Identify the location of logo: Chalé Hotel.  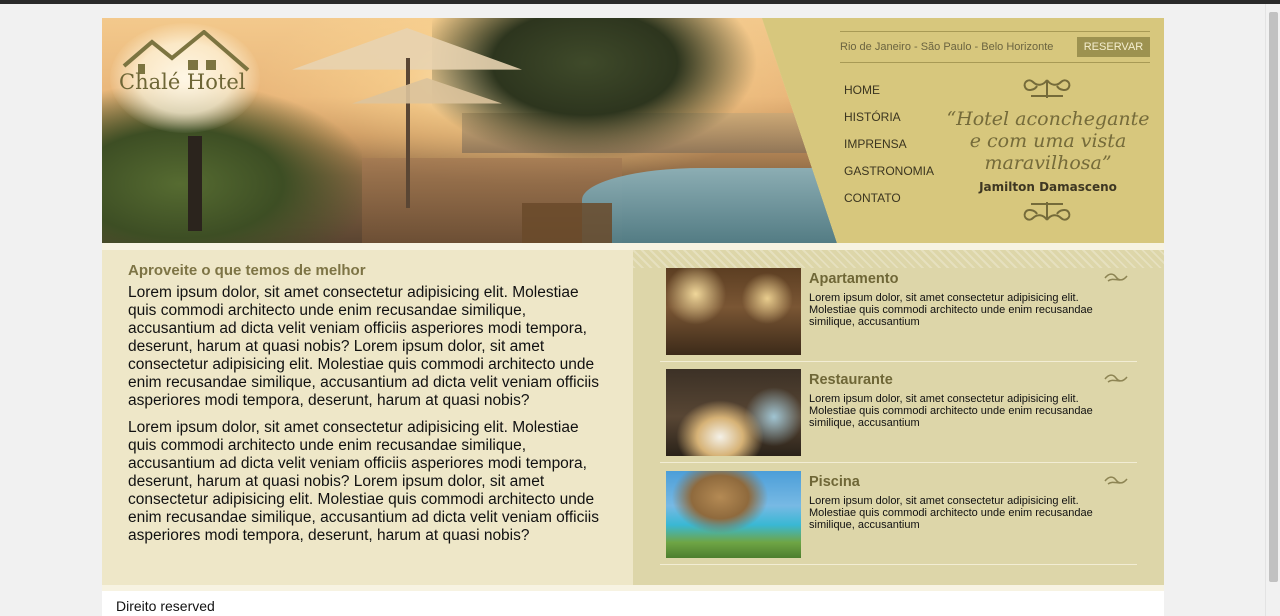
(182, 82).